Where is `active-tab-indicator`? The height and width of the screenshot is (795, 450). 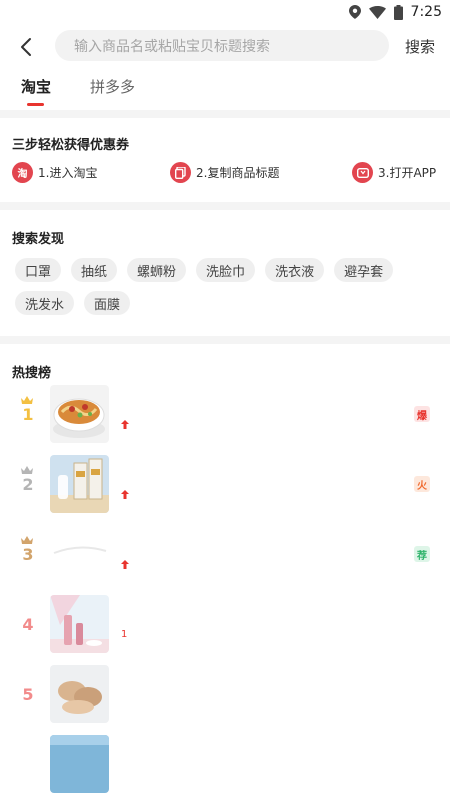 active-tab-indicator is located at coordinates (35, 104).